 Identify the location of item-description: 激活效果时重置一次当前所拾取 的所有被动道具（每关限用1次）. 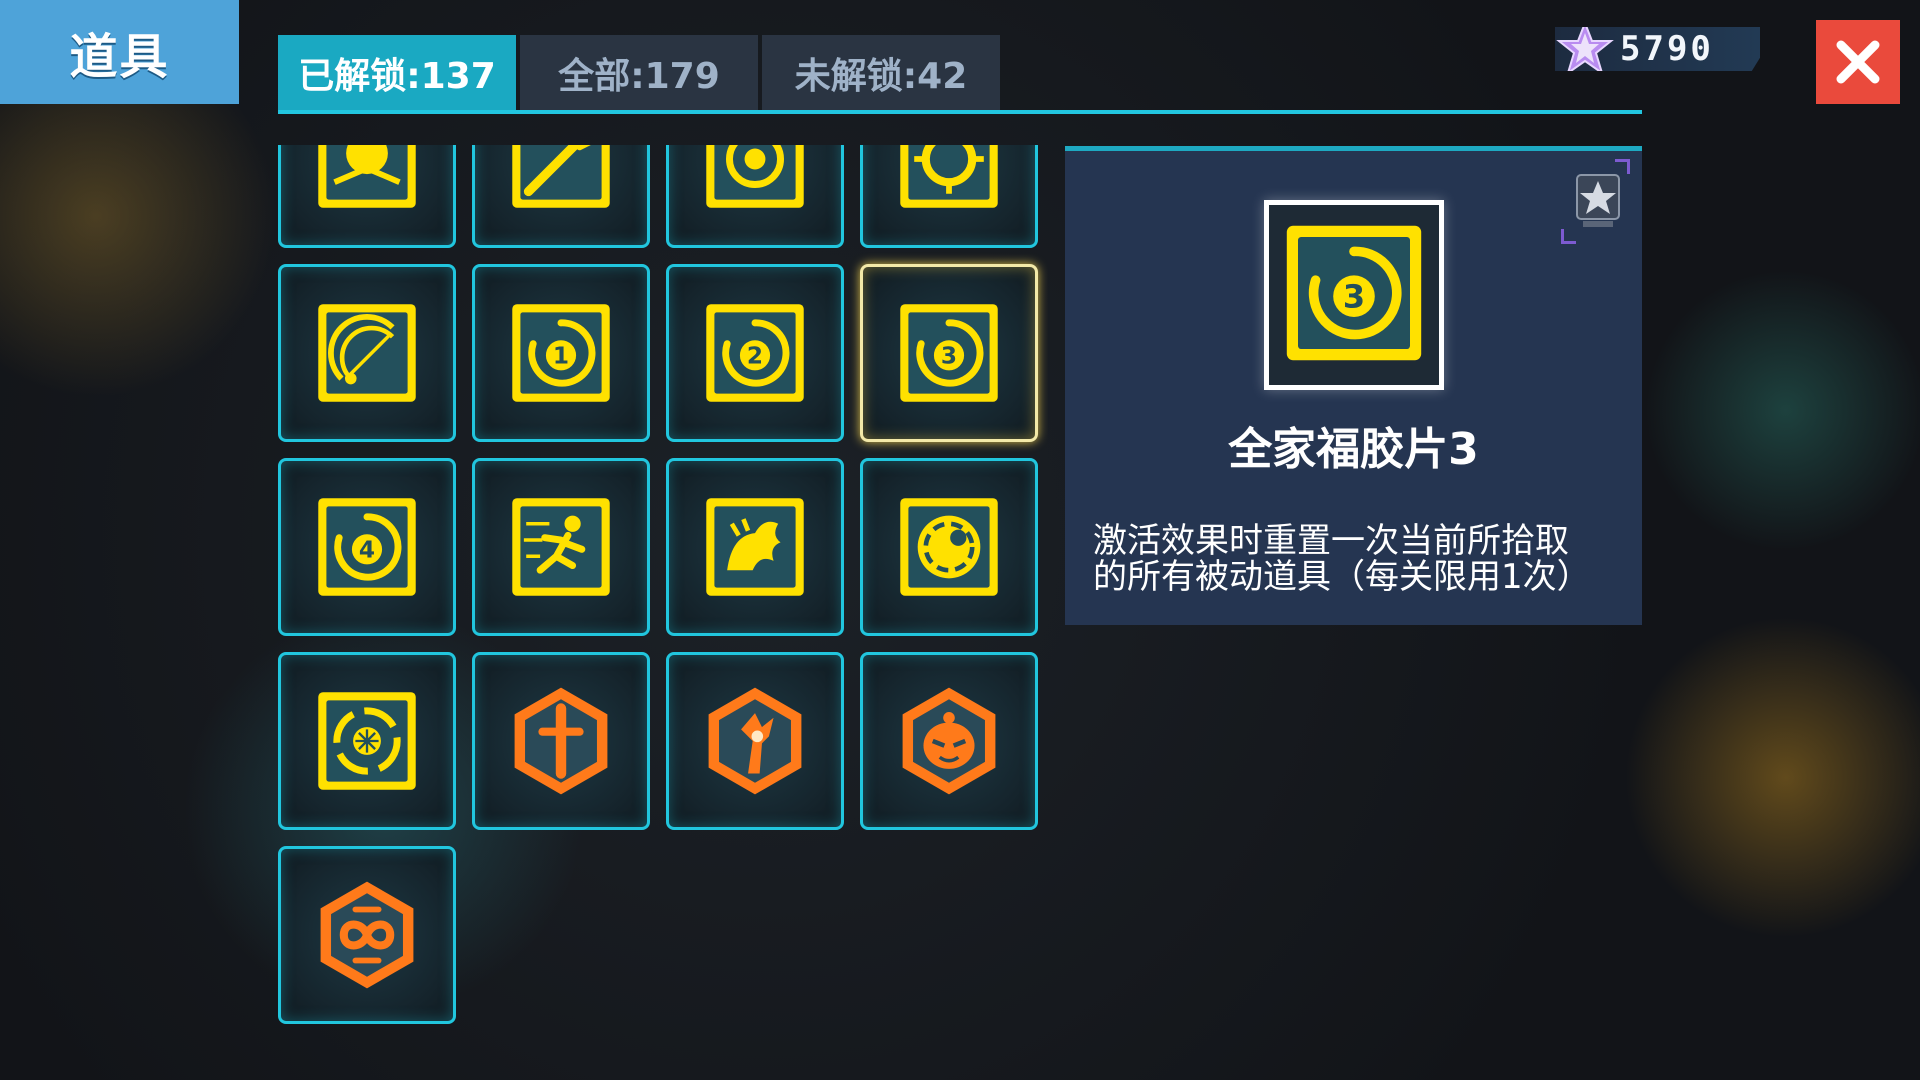
(1353, 559).